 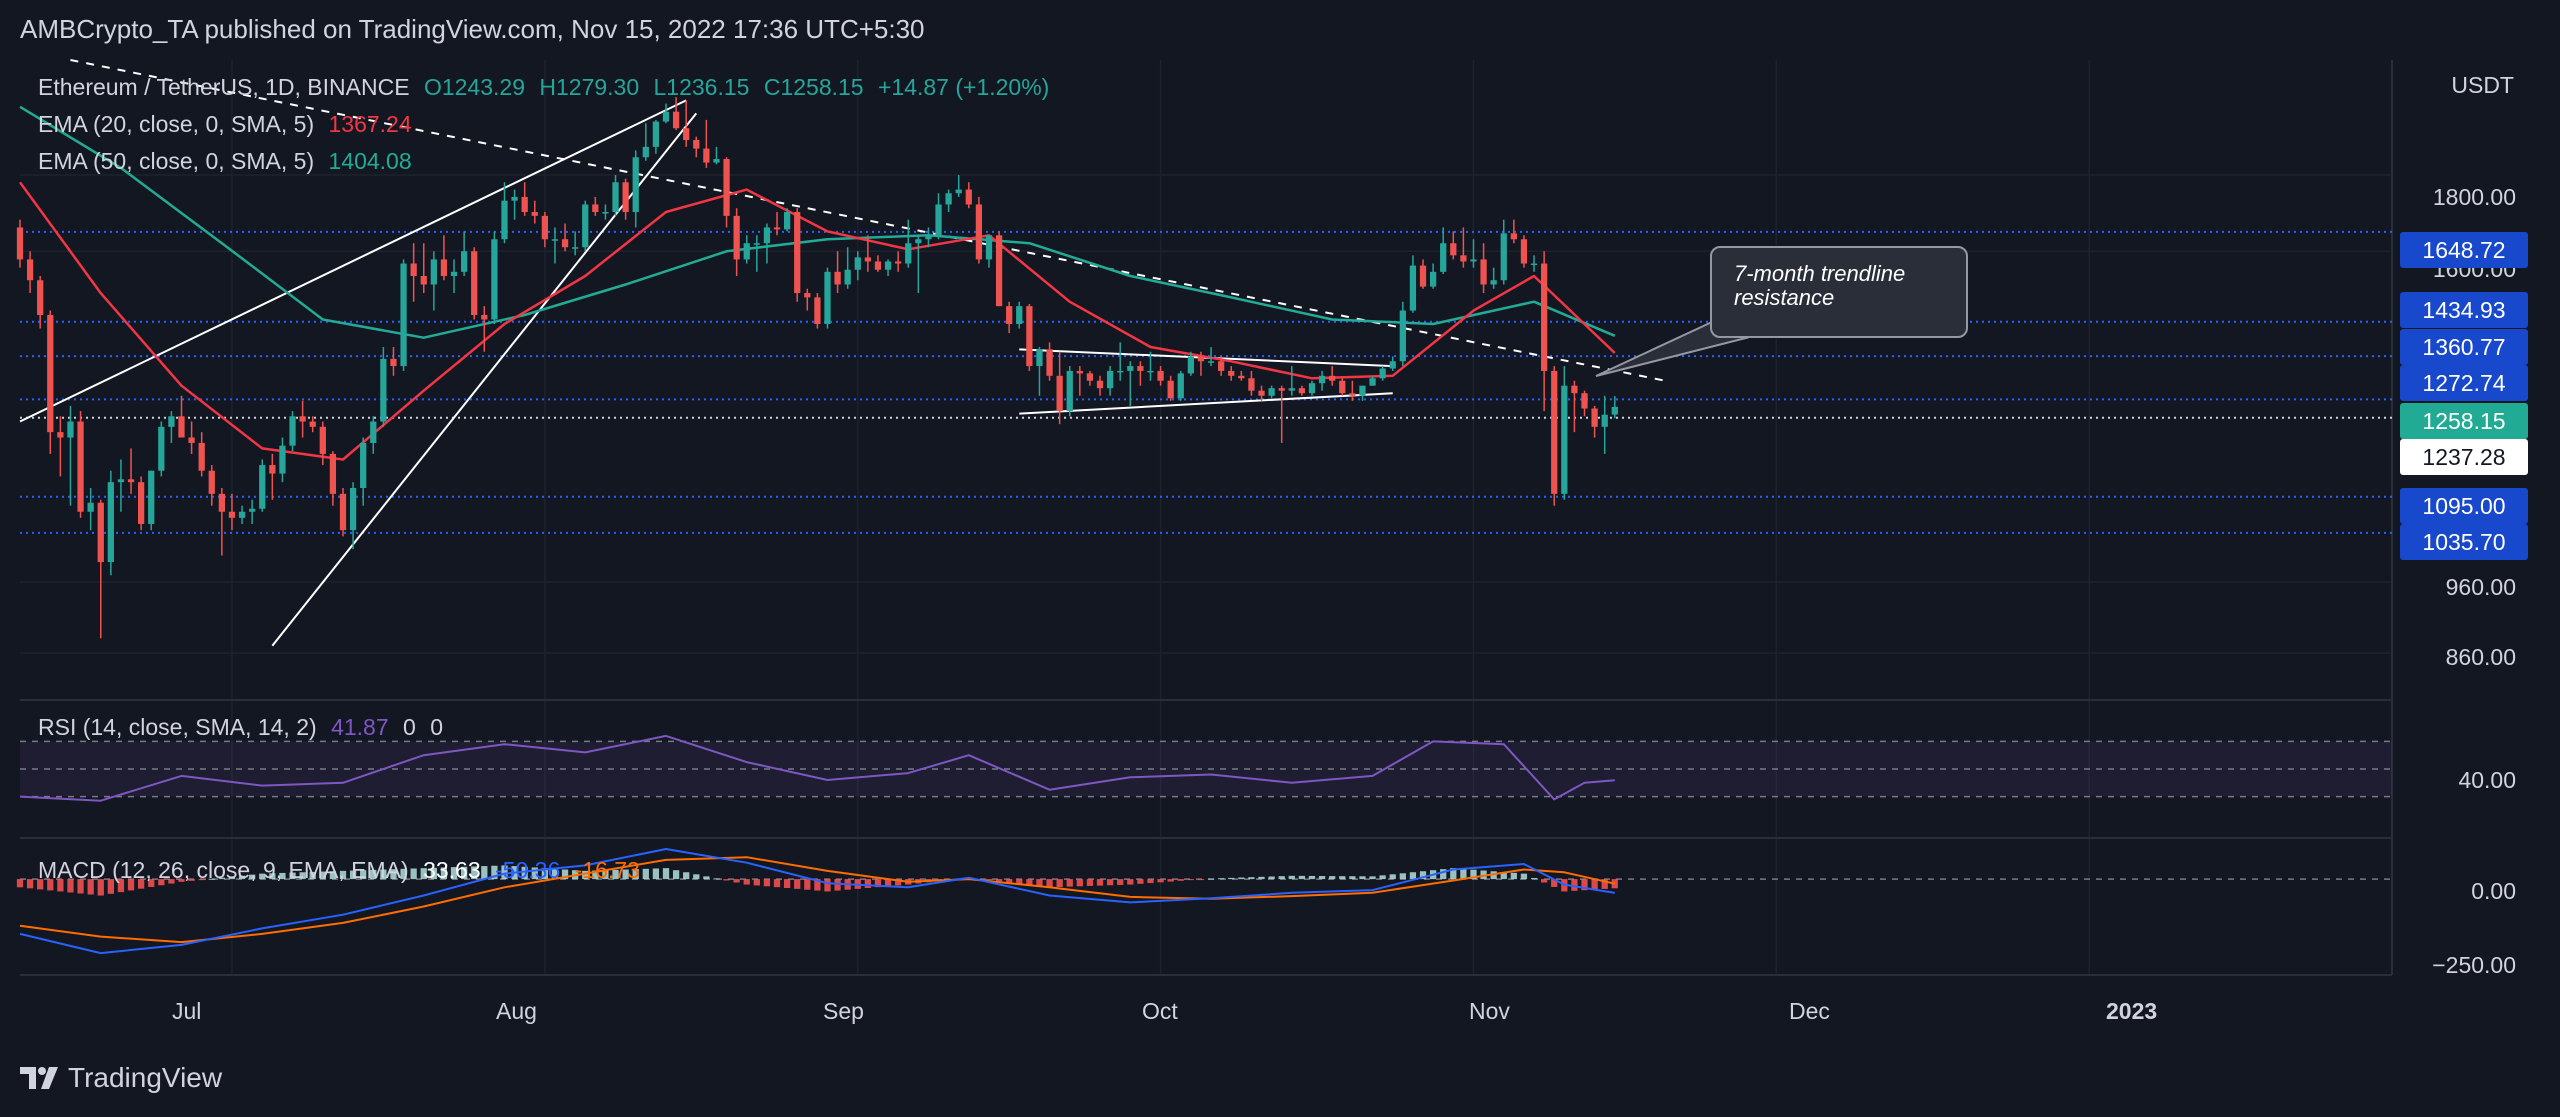 I want to click on time-tick: Oct, so click(x=1160, y=1011).